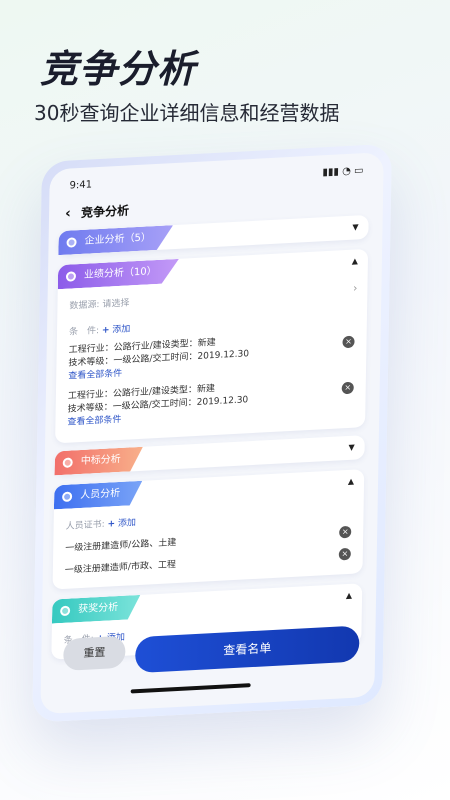  I want to click on tag-label: 企业分析（5）, so click(118, 239).